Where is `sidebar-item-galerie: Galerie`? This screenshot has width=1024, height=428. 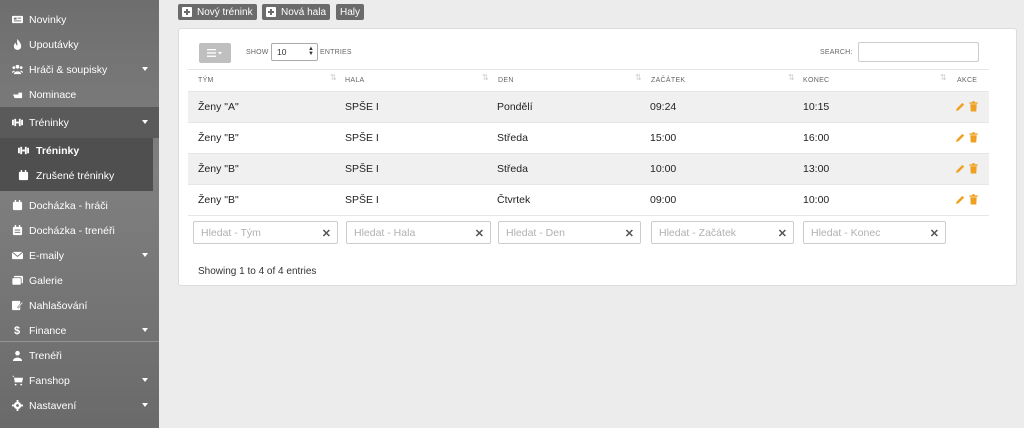 sidebar-item-galerie: Galerie is located at coordinates (79, 280).